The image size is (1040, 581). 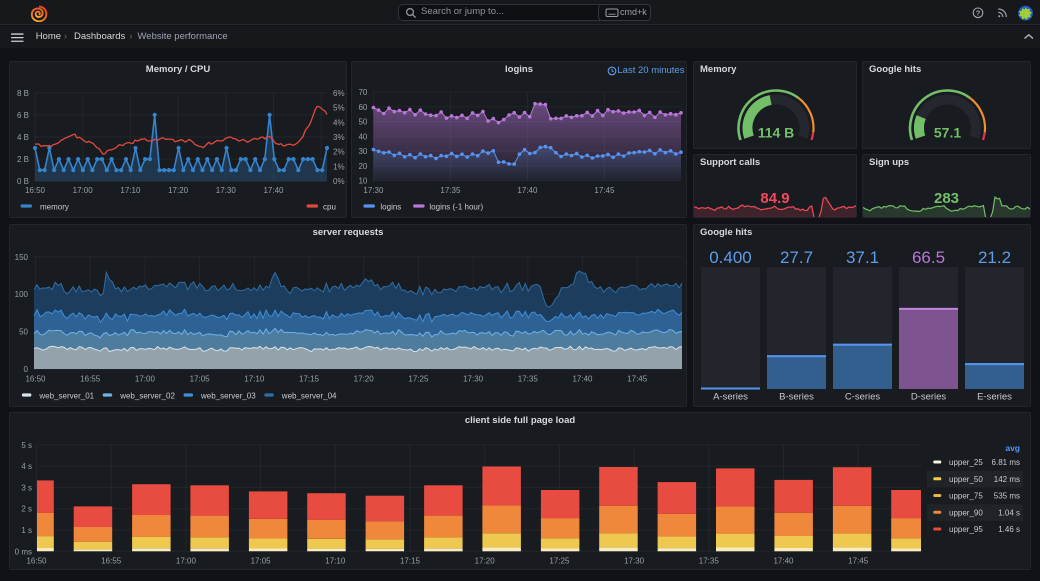 What do you see at coordinates (1012, 448) in the screenshot?
I see `svg-text: avg` at bounding box center [1012, 448].